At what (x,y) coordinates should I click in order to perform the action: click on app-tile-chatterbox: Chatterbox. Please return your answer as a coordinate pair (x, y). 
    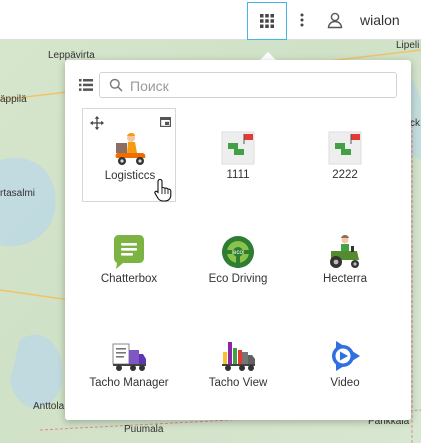
    Looking at the image, I should click on (129, 259).